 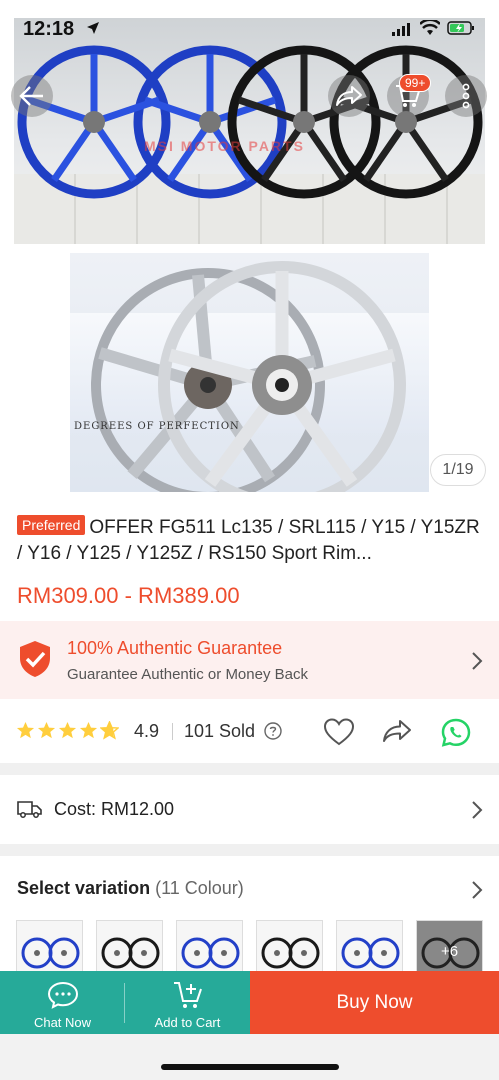 I want to click on chat-now-label: Chat Now, so click(x=62, y=1022).